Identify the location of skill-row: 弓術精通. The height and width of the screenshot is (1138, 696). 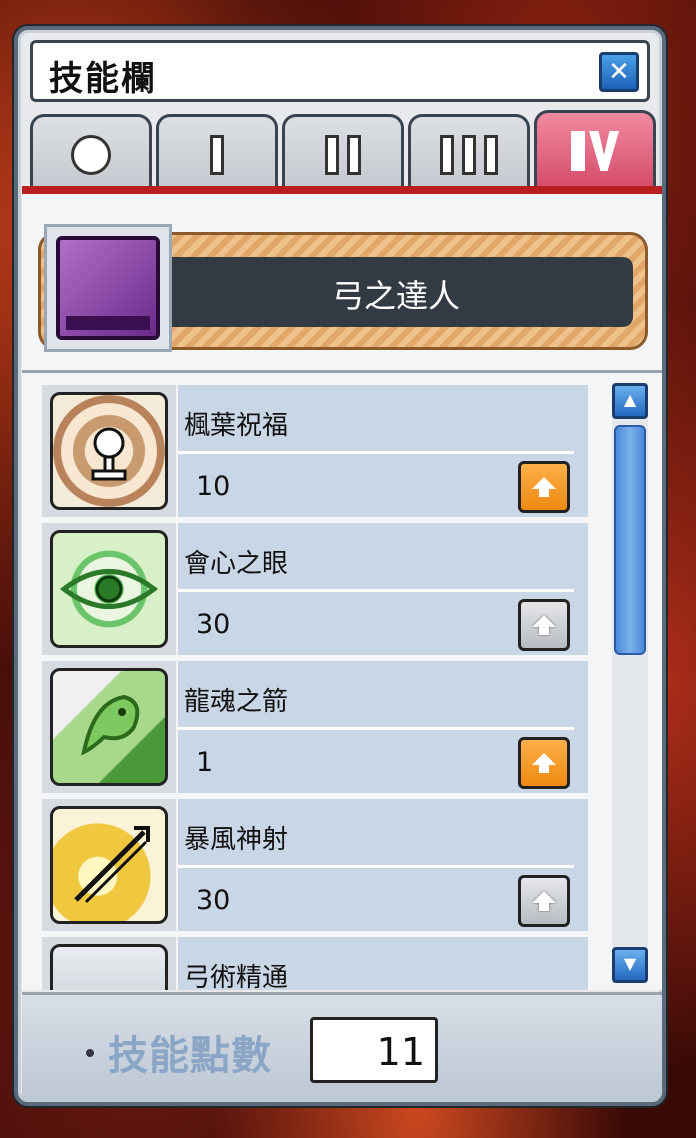
(315, 963).